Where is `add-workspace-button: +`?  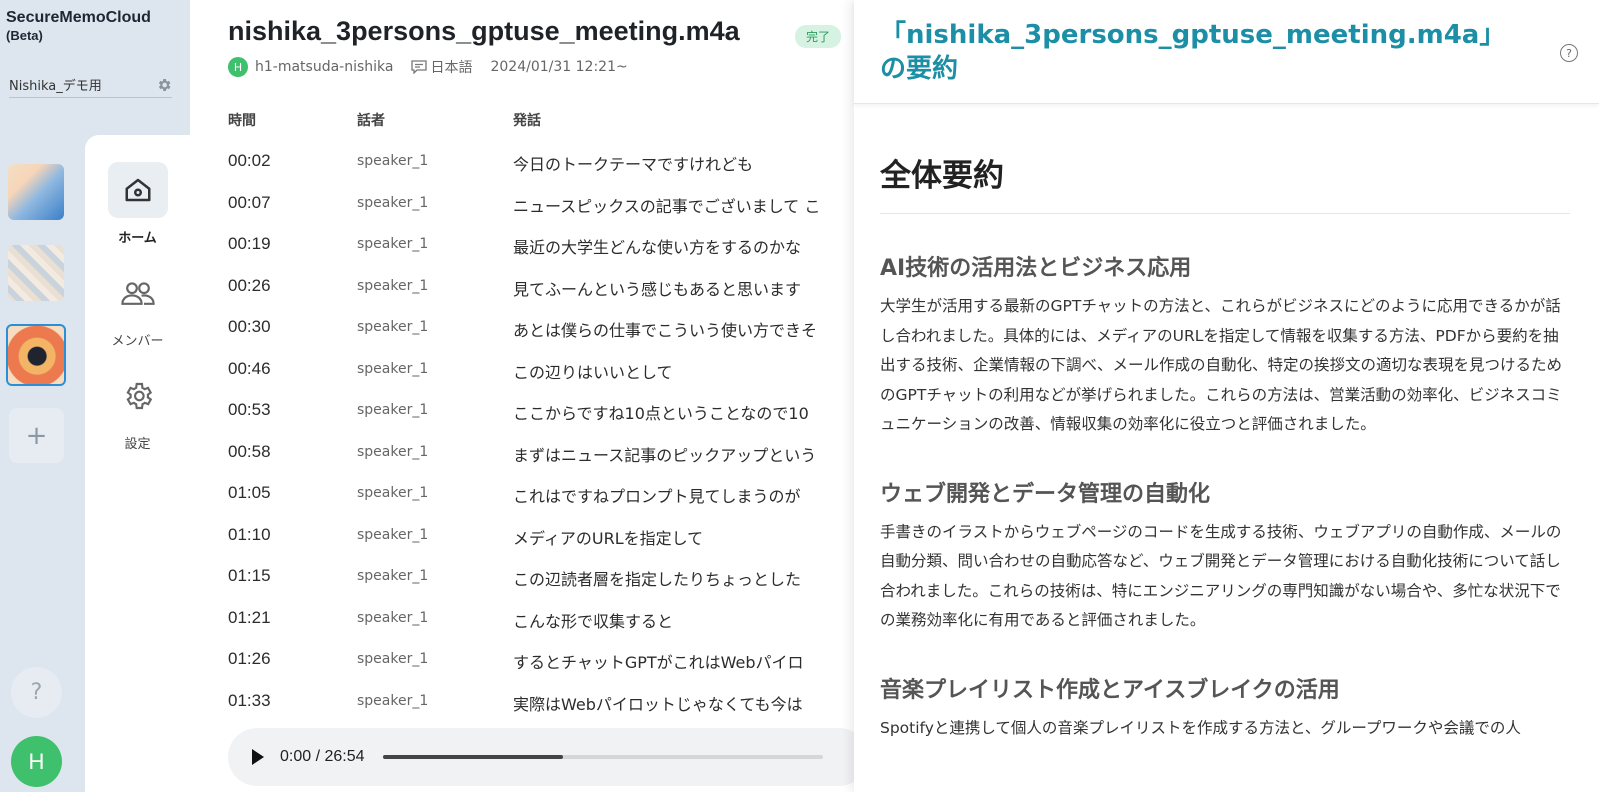
add-workspace-button: + is located at coordinates (36, 435).